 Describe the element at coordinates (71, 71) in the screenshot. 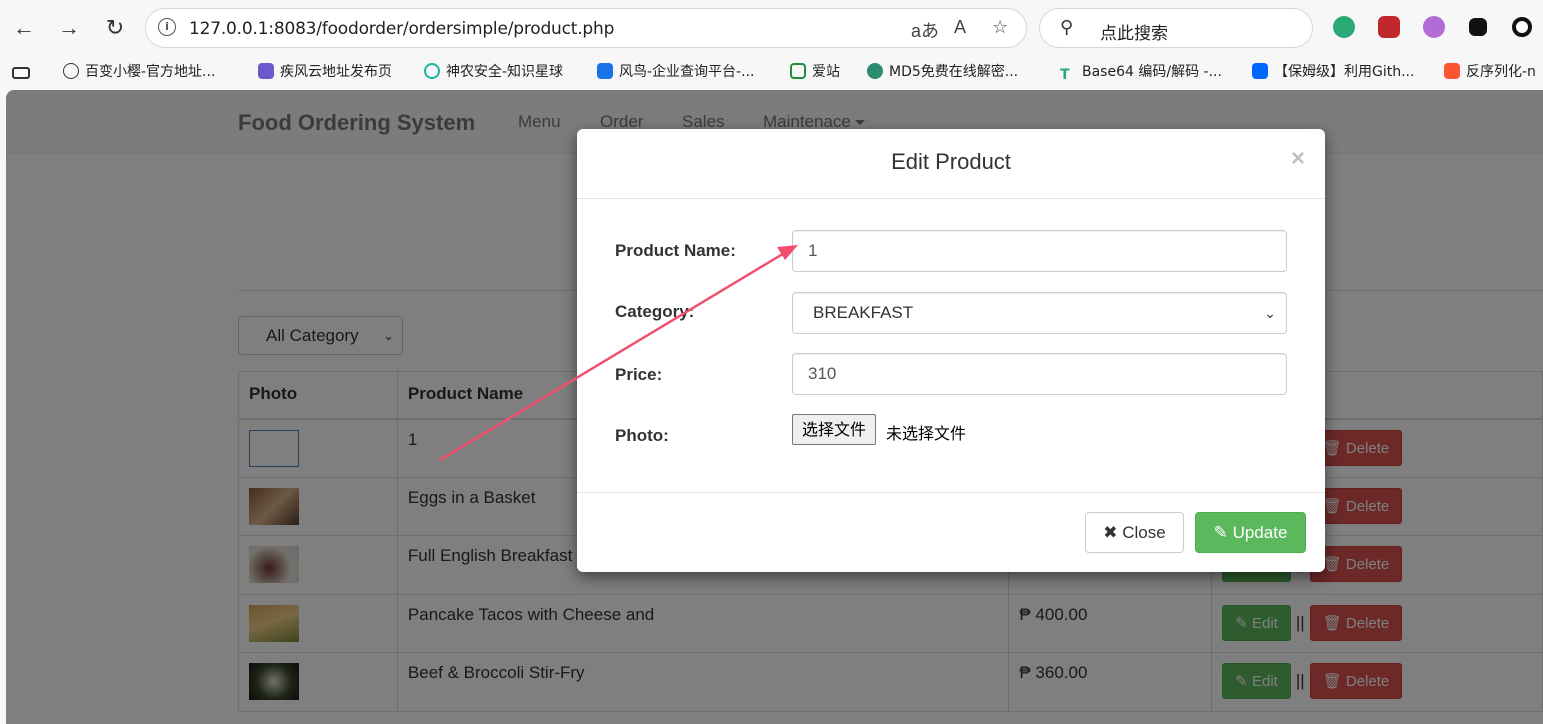

I see `globe-icon` at that location.